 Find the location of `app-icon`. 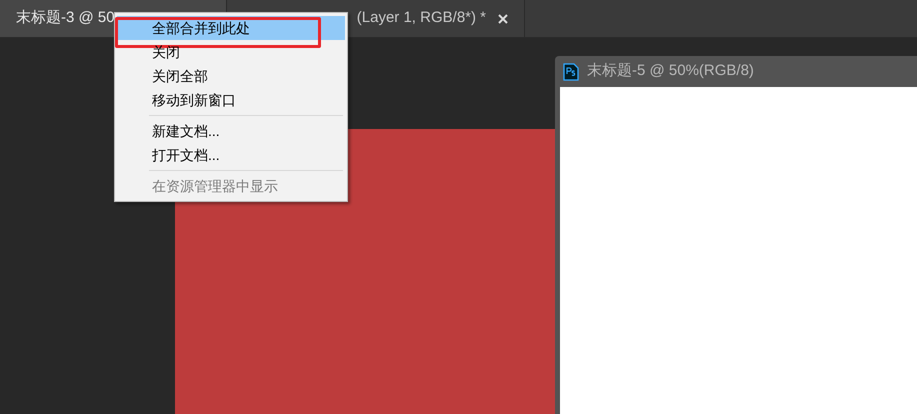

app-icon is located at coordinates (571, 71).